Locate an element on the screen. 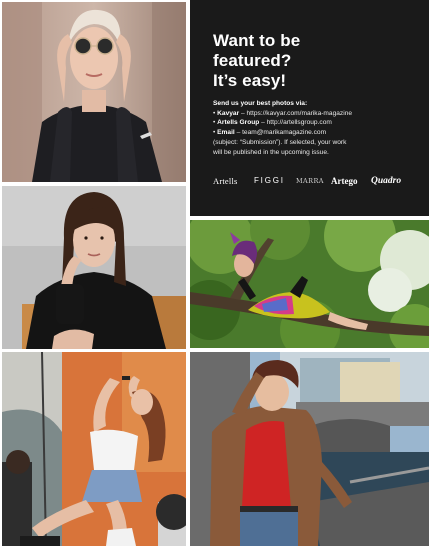  photo-sunglasses-portrait is located at coordinates (94, 92).